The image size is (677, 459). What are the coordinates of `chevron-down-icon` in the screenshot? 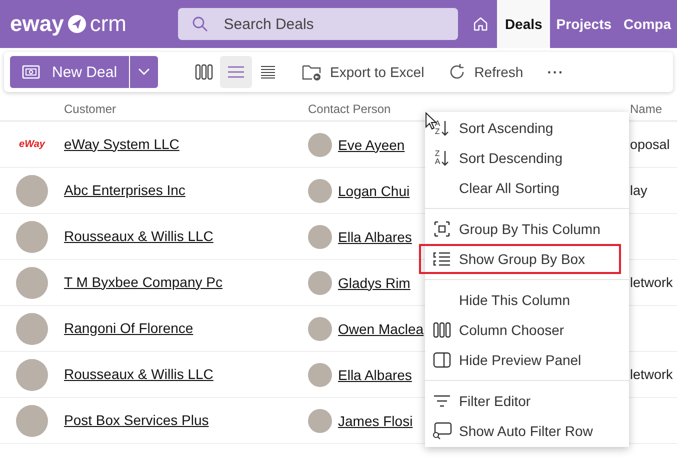 It's located at (144, 72).